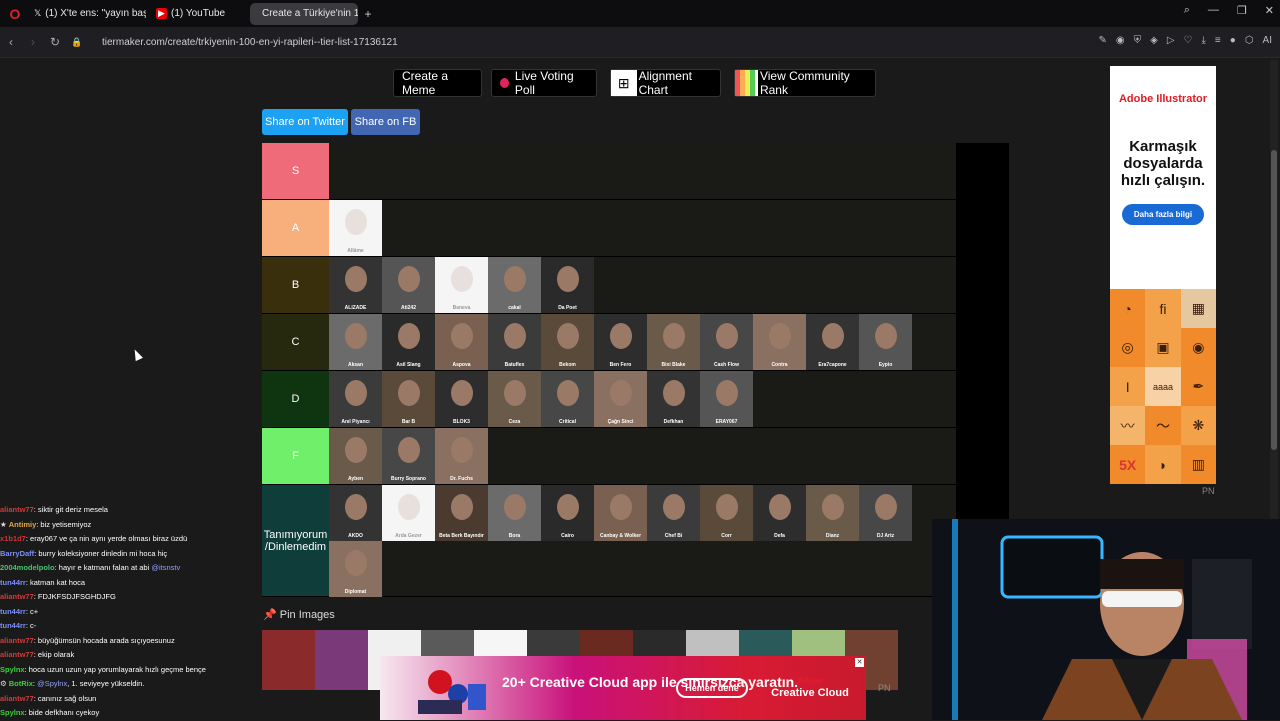 The width and height of the screenshot is (1280, 721). Describe the element at coordinates (859, 662) in the screenshot. I see `ad-close-icon: ✕` at that location.